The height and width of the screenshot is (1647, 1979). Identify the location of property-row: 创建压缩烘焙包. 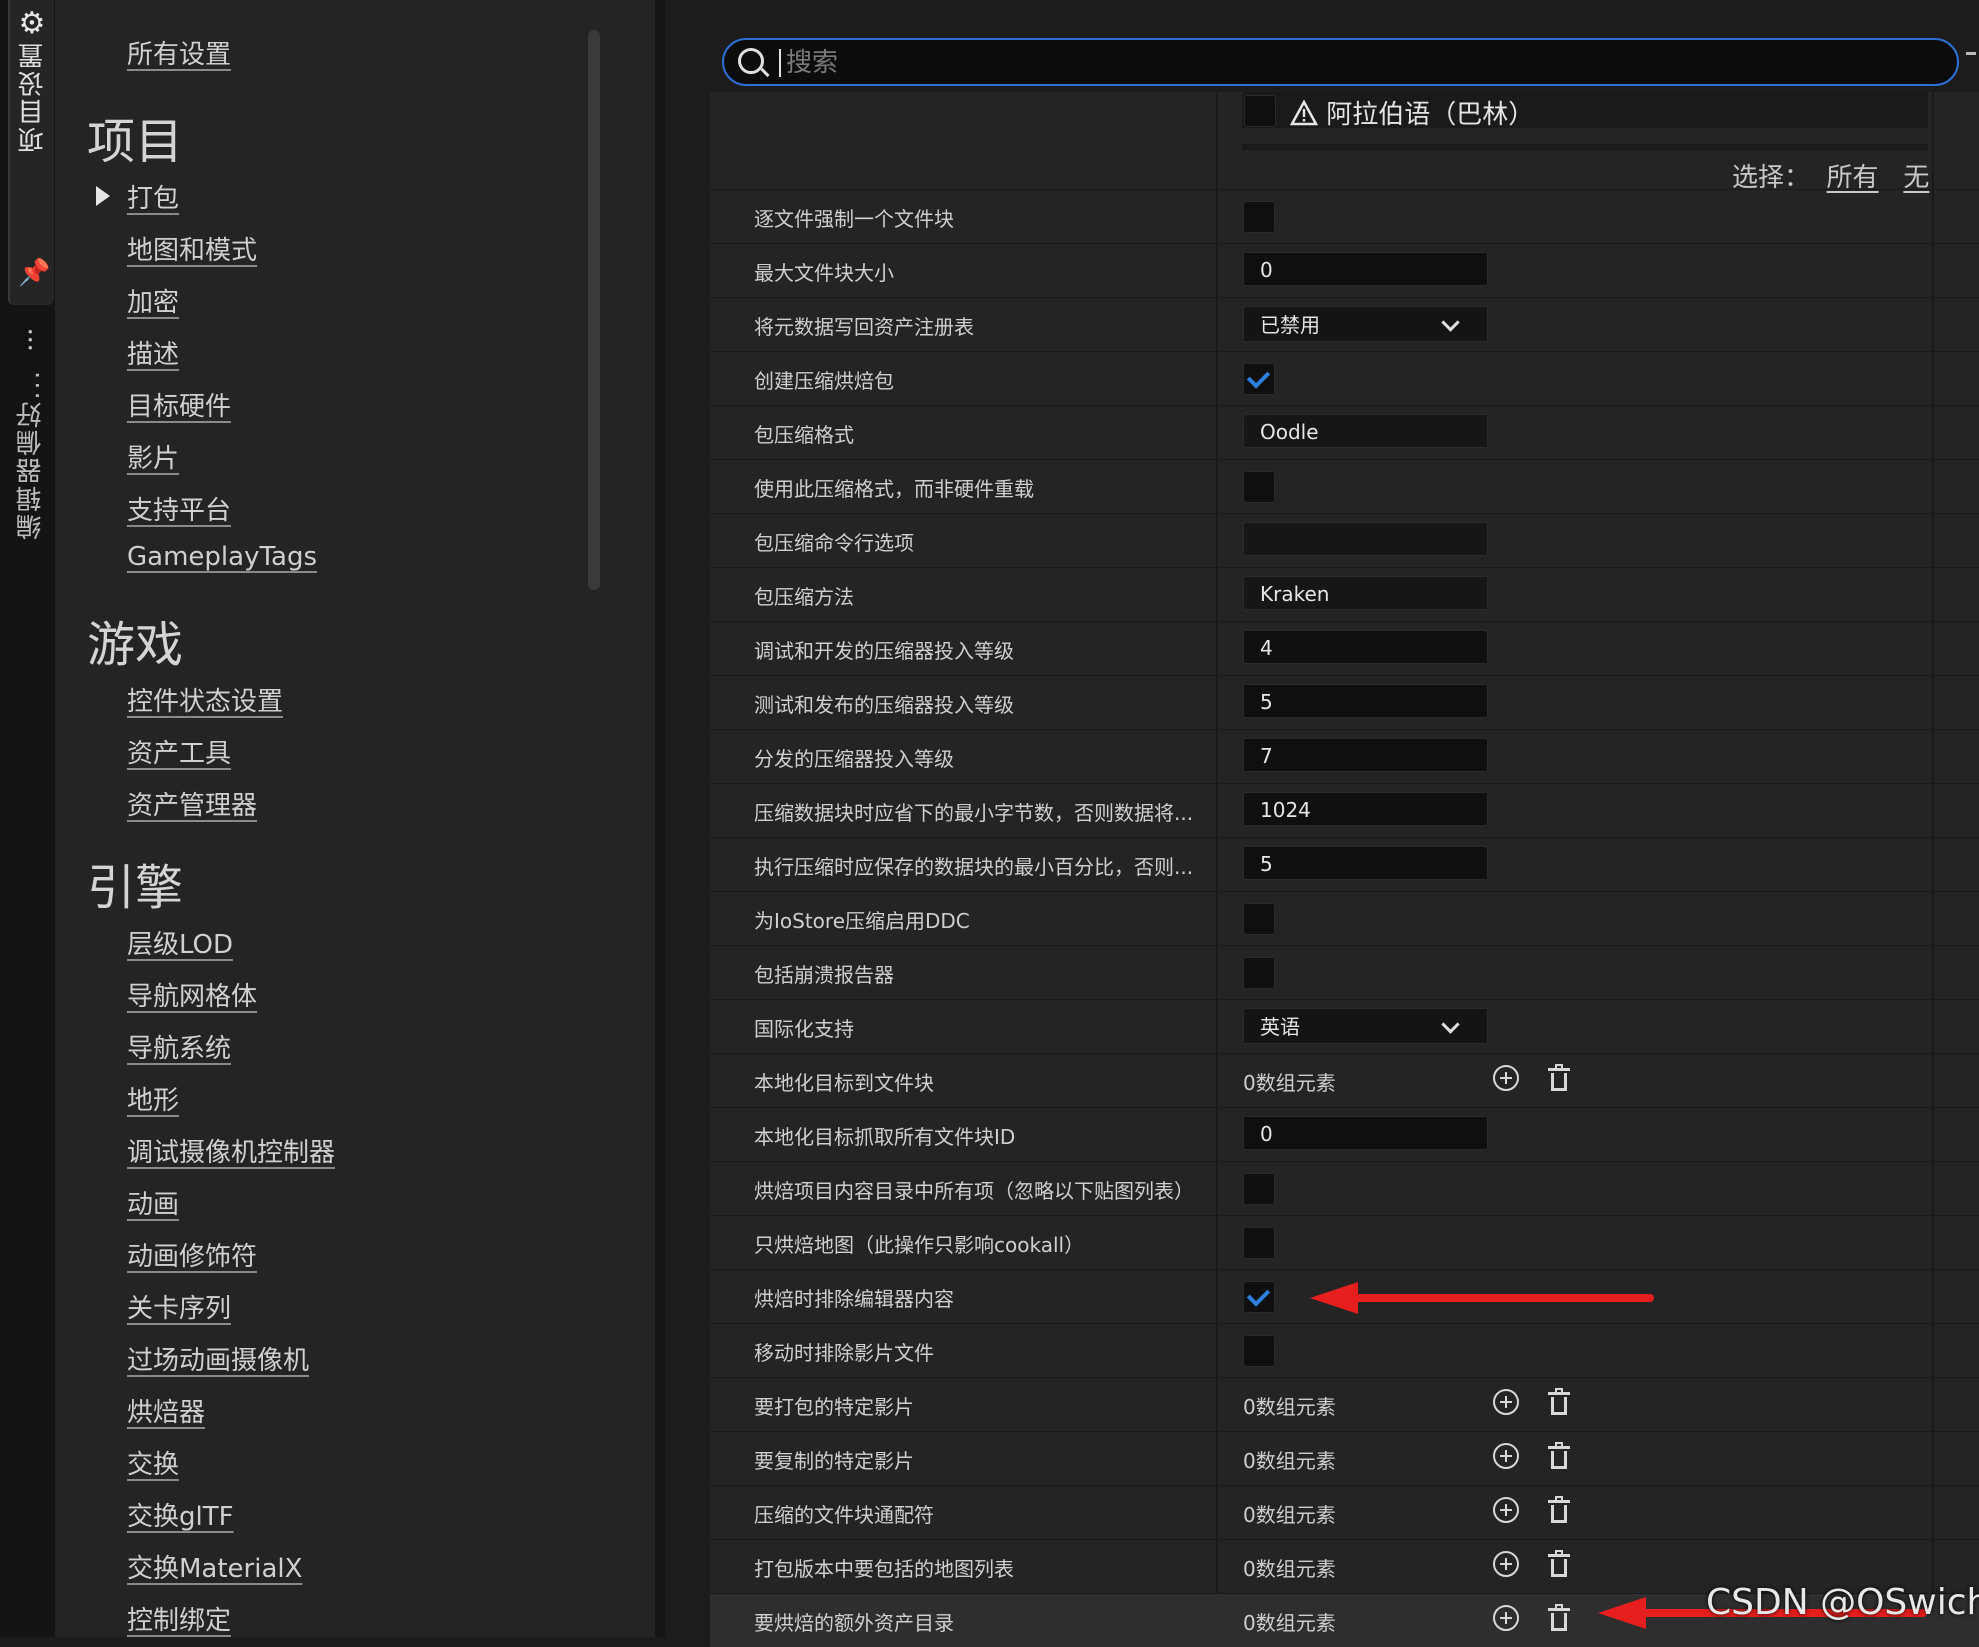
(1344, 378).